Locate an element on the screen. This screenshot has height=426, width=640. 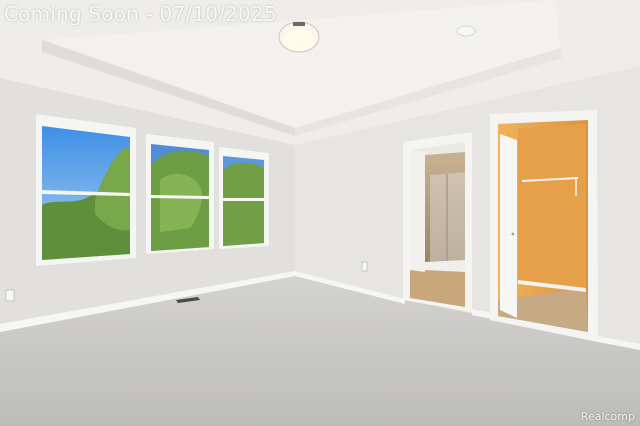
window-right is located at coordinates (244, 198).